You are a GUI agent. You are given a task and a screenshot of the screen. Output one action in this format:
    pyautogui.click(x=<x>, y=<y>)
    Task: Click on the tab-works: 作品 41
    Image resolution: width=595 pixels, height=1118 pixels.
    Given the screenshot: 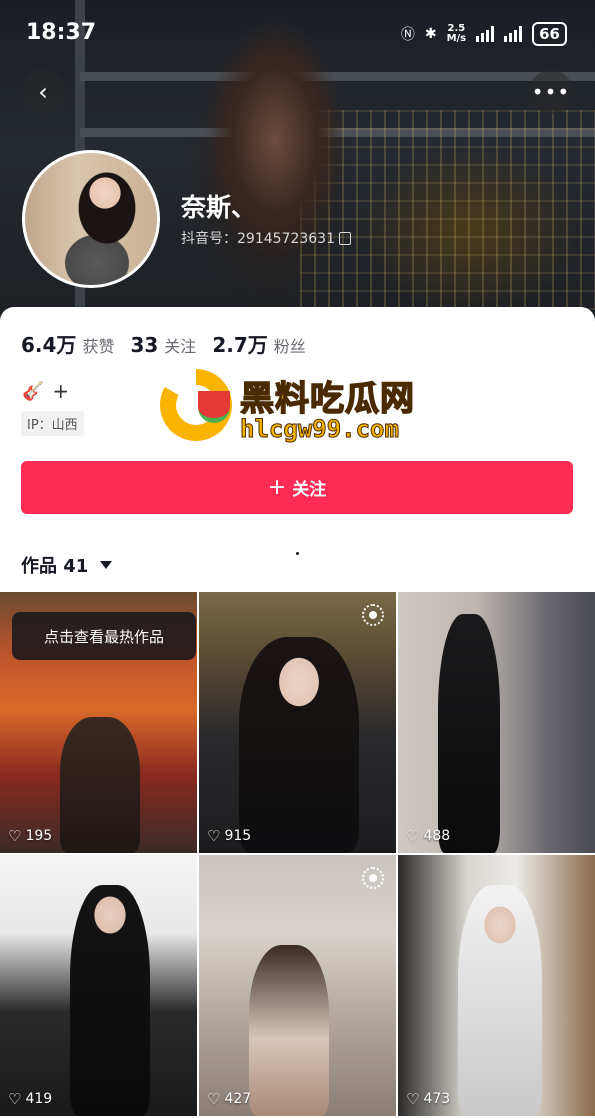 What is the action you would take?
    pyautogui.click(x=67, y=565)
    